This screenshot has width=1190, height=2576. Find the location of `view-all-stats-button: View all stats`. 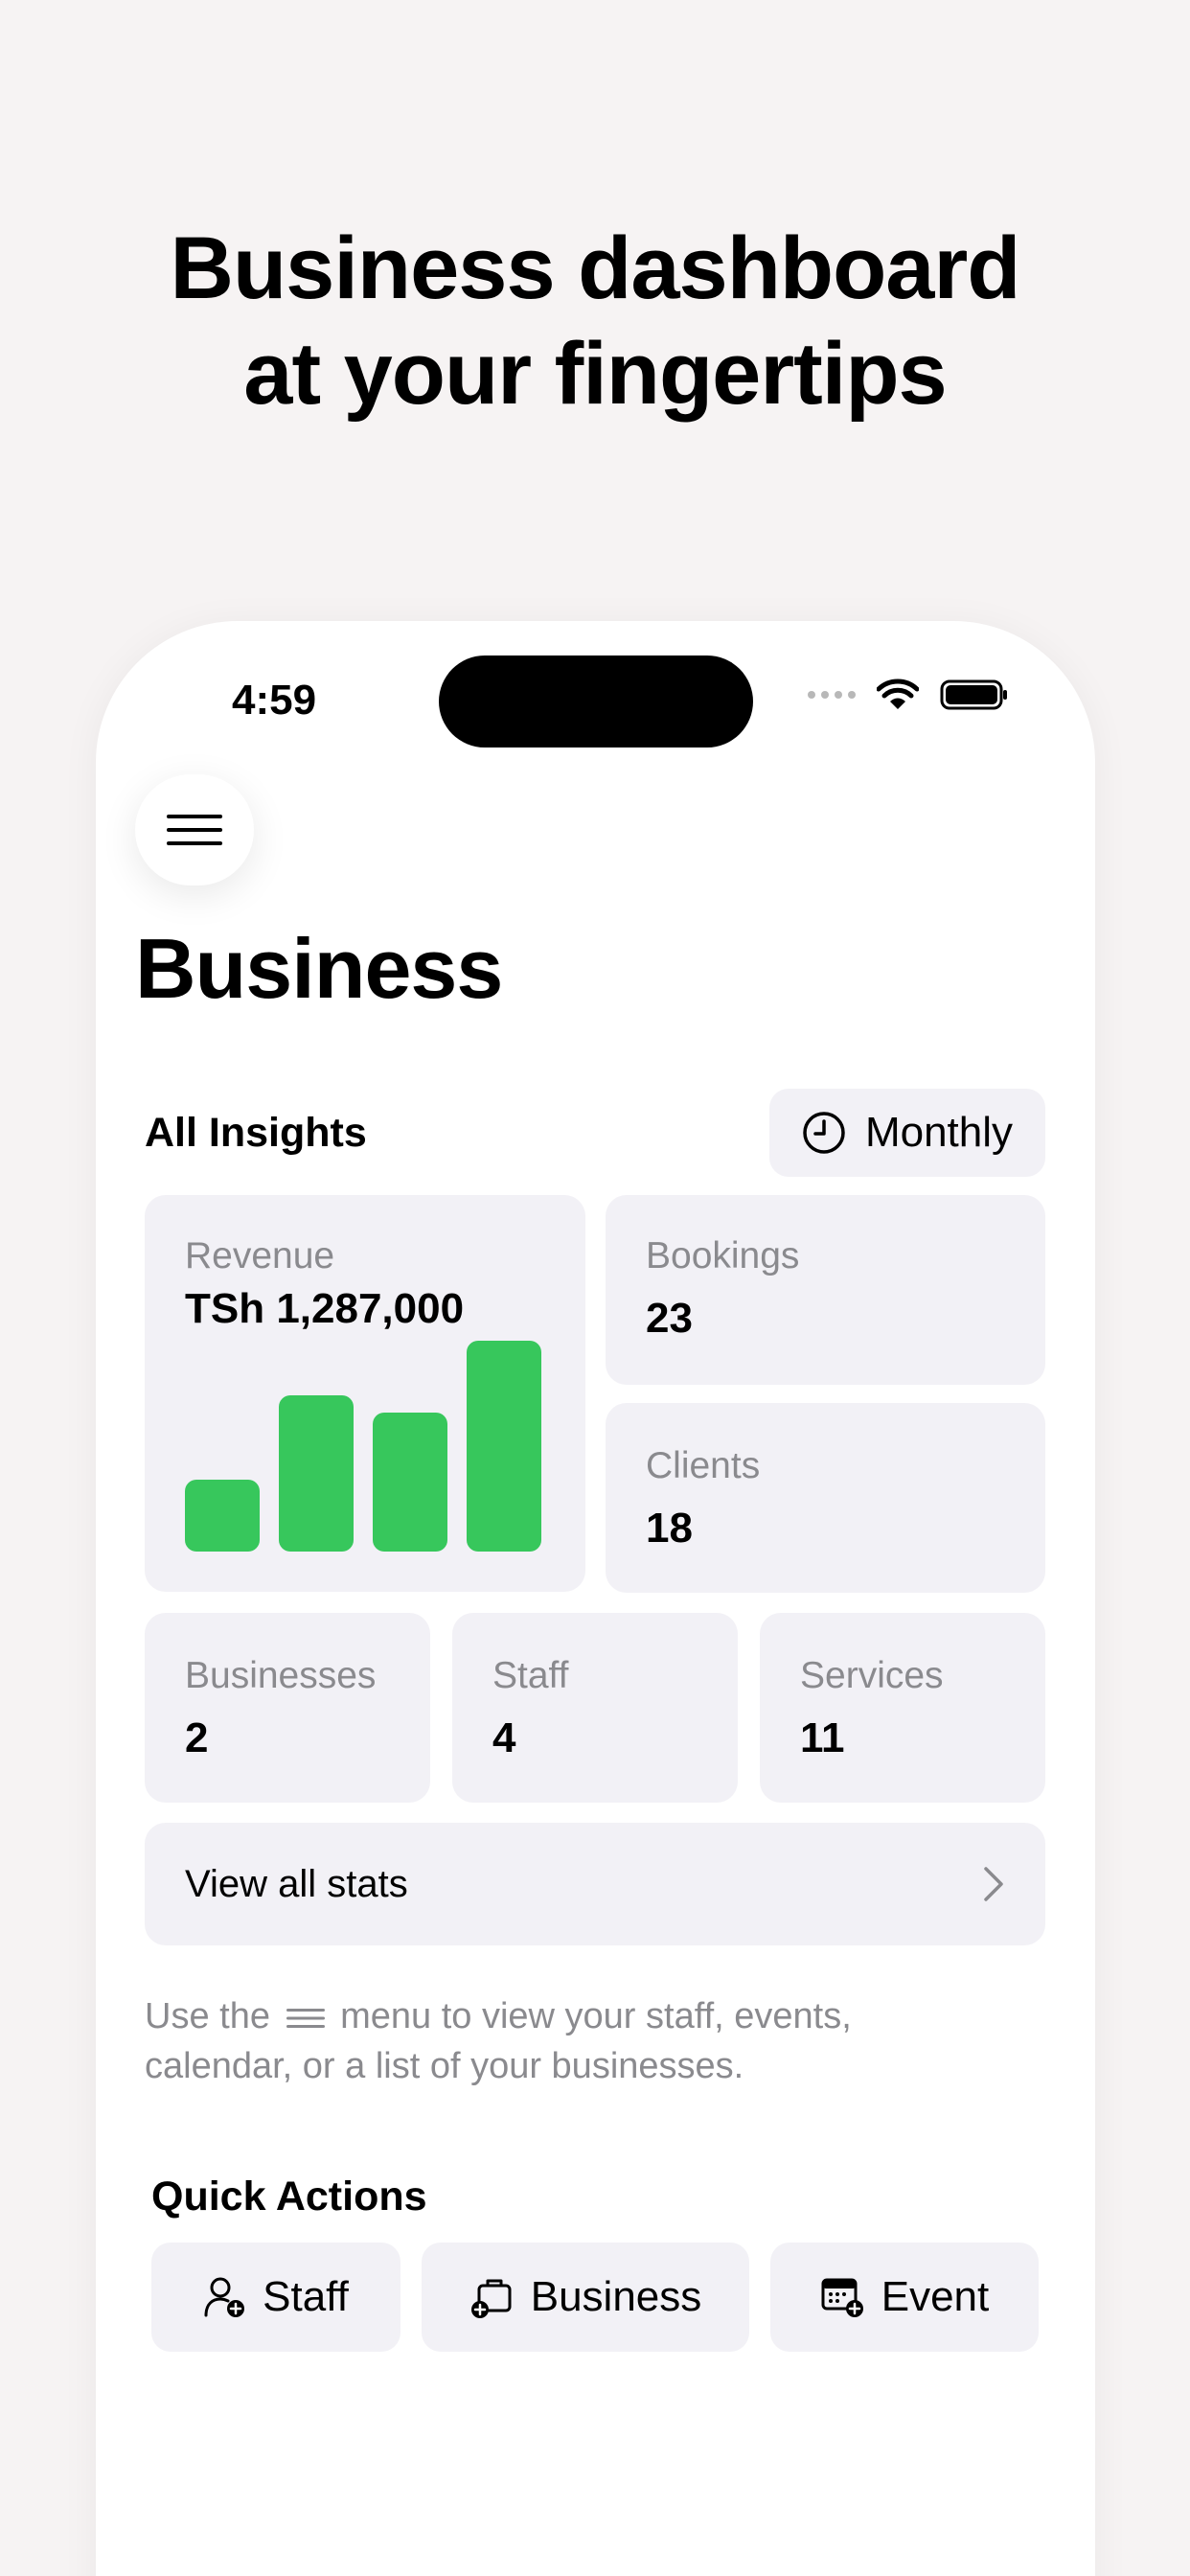

view-all-stats-button: View all stats is located at coordinates (595, 1884).